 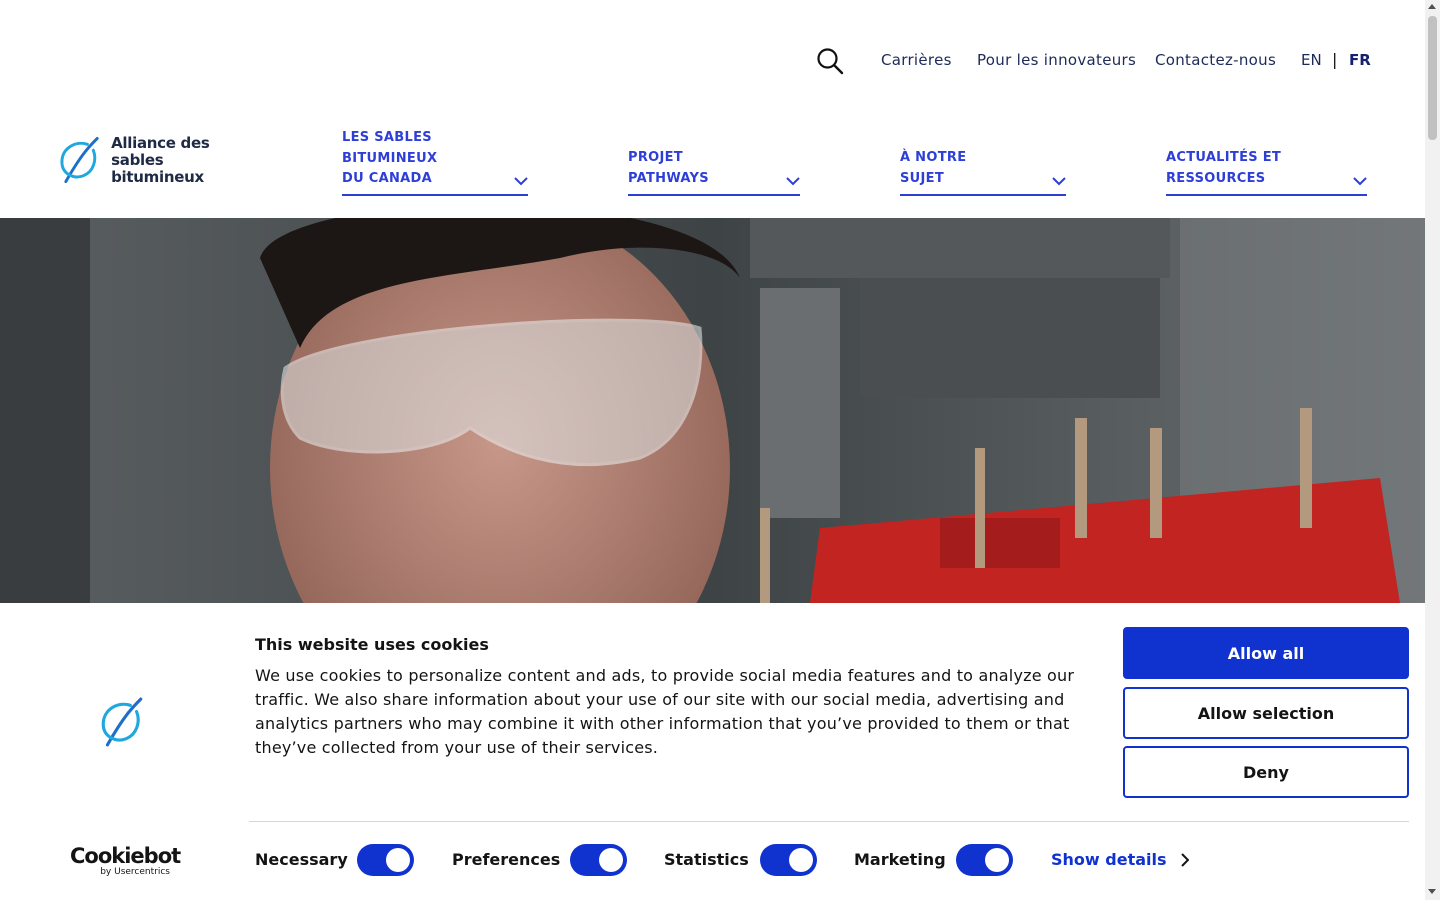 I want to click on toggle-marketing, so click(x=984, y=860).